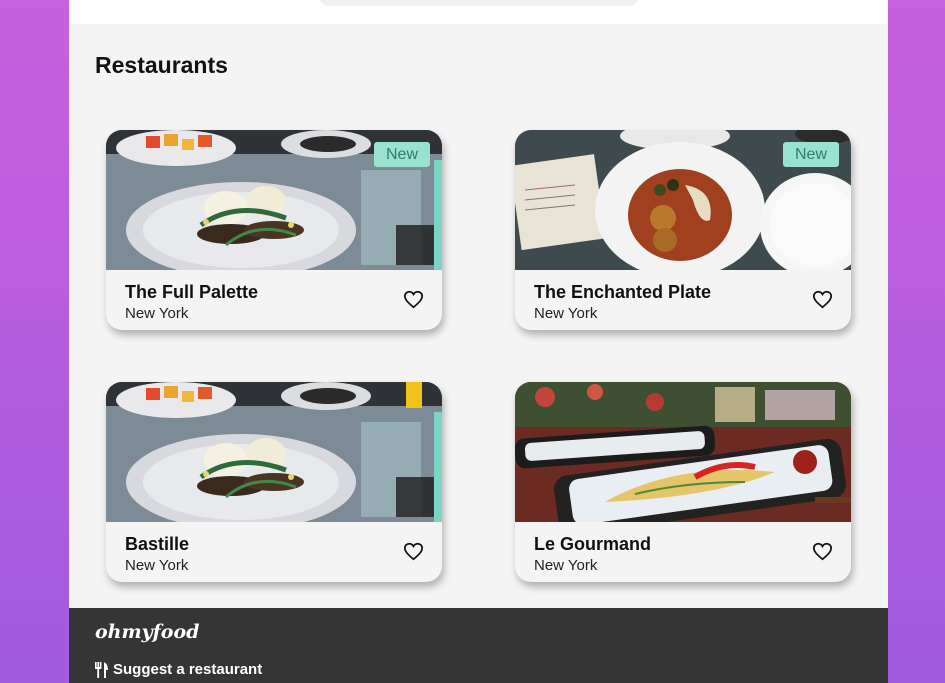 Image resolution: width=945 pixels, height=683 pixels. I want to click on suggest-restaurant-link: Suggest a restaurant, so click(178, 669).